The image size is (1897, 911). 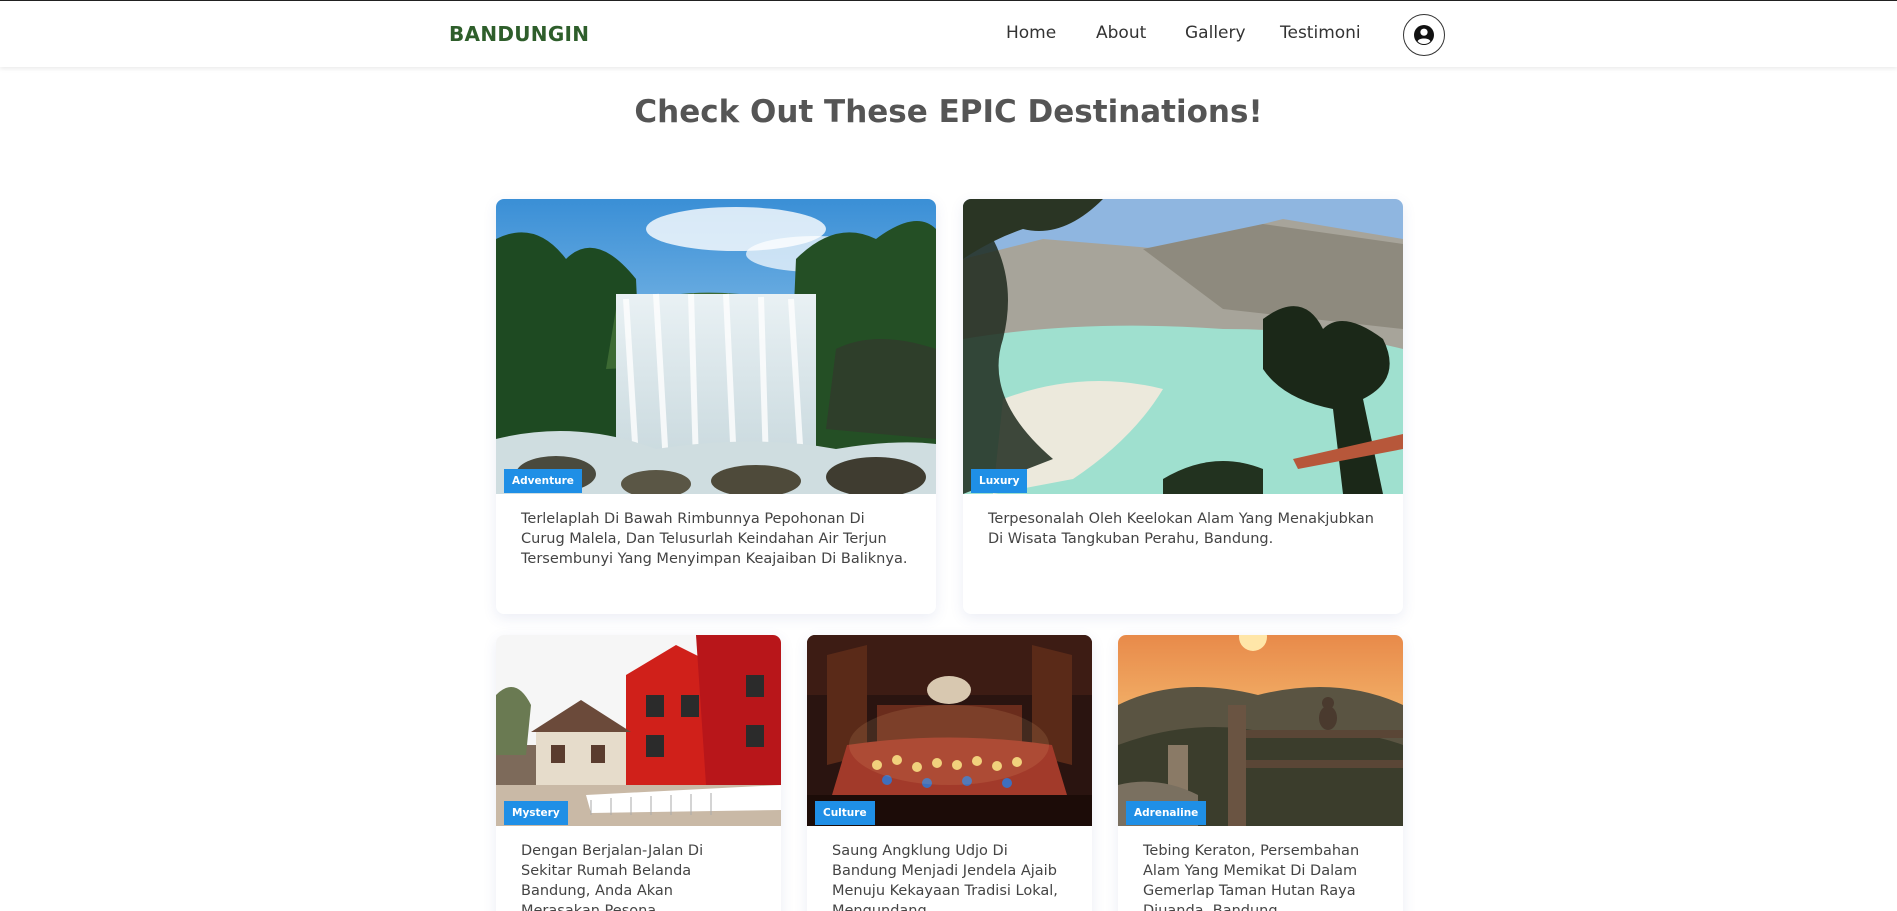 What do you see at coordinates (948, 34) in the screenshot?
I see `navbar: BANDUNGIN Home About Gallery Testimoni` at bounding box center [948, 34].